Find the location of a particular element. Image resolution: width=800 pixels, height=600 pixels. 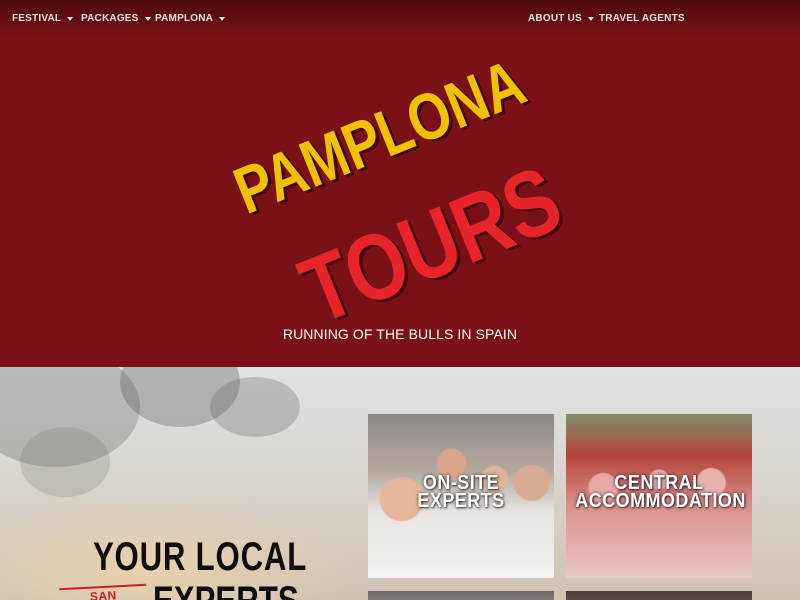

nav-item-packages: PACKAGES is located at coordinates (116, 18).